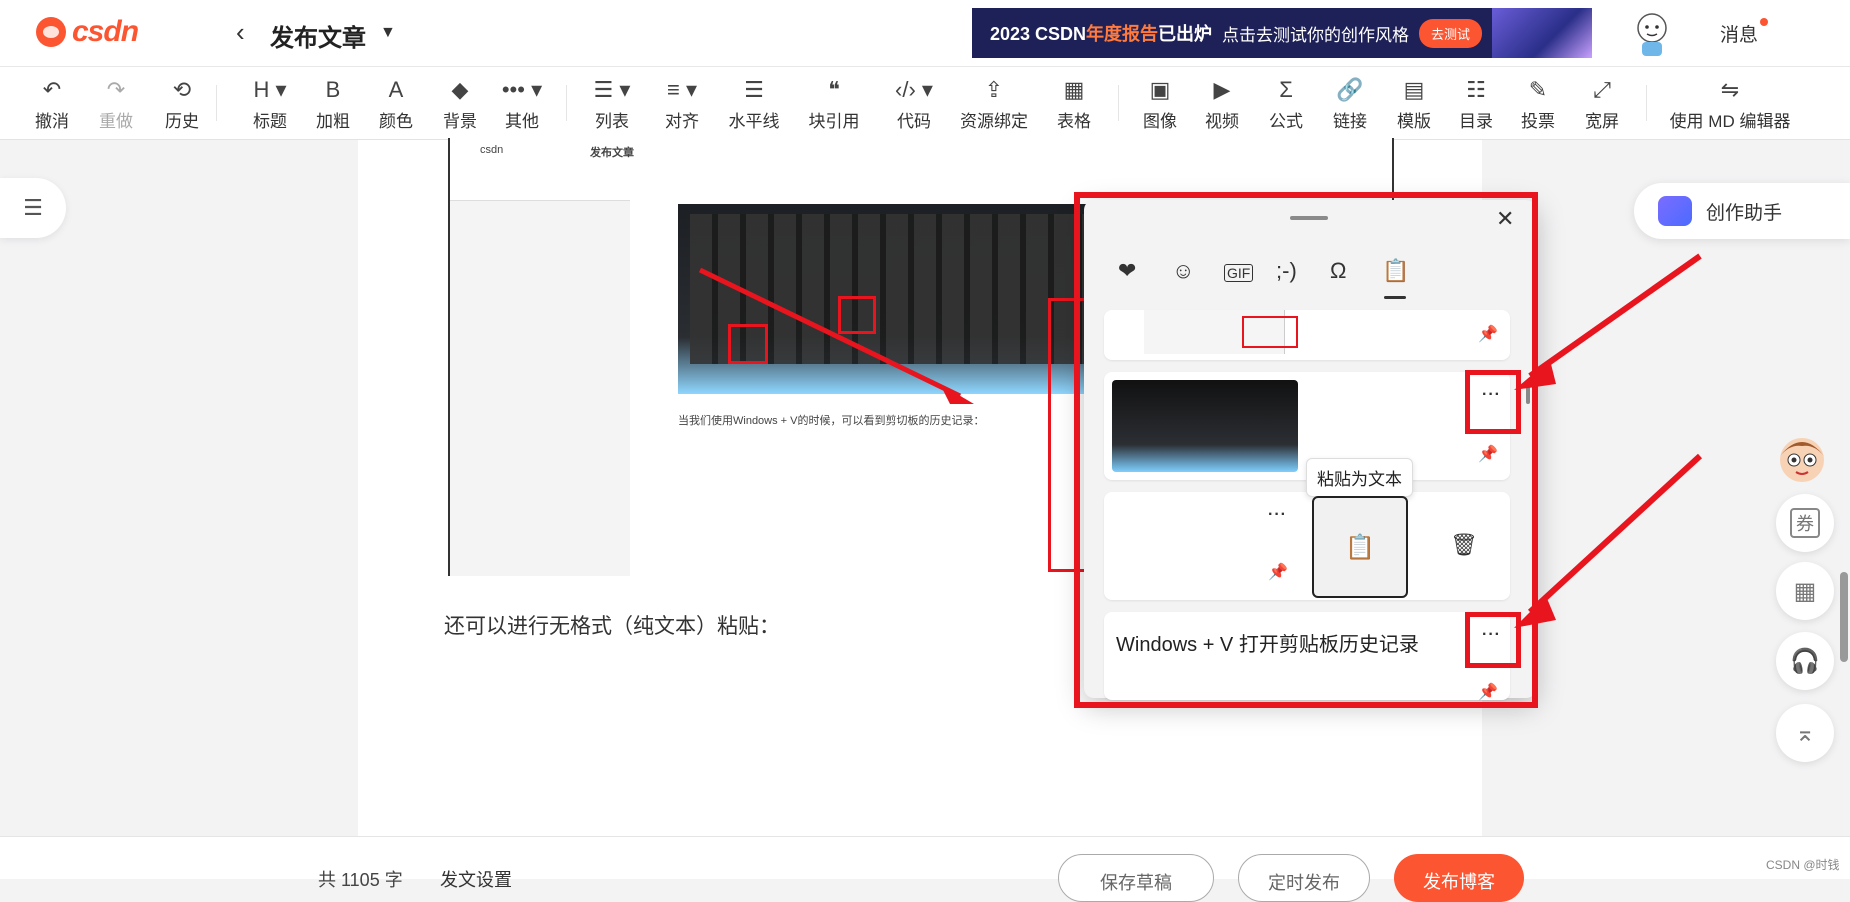 The image size is (1850, 902). I want to click on widescreen-icon: ⤢, so click(1602, 89).